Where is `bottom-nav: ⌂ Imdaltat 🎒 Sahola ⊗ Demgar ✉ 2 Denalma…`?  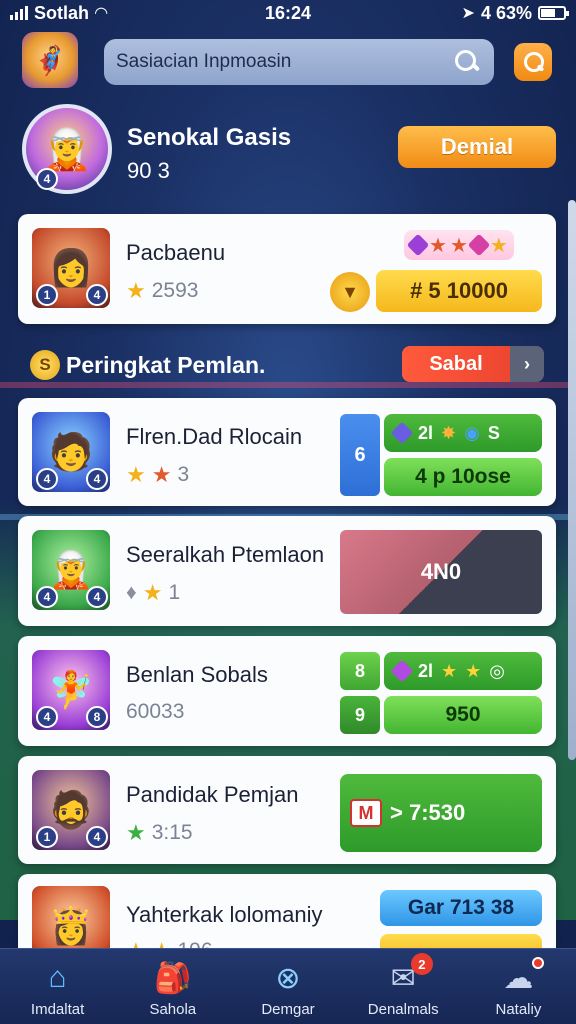 bottom-nav: ⌂ Imdaltat 🎒 Sahola ⊗ Demgar ✉ 2 Denalma… is located at coordinates (288, 986).